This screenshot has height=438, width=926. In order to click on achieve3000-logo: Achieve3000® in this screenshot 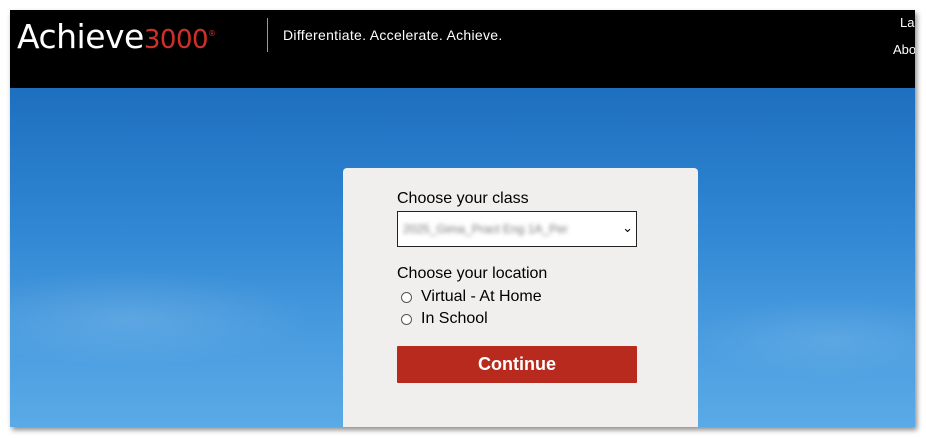, I will do `click(116, 37)`.